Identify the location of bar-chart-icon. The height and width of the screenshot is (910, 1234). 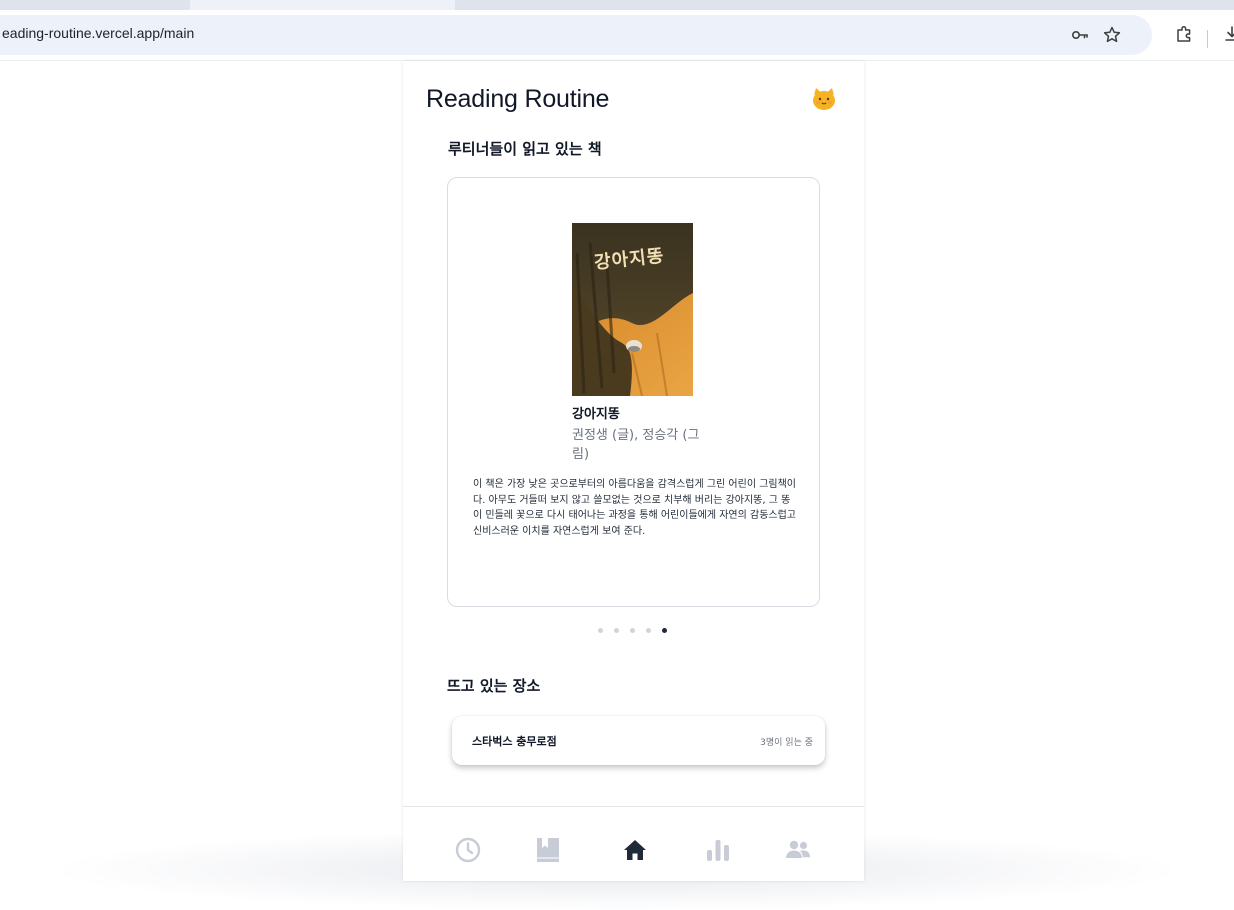
(718, 850).